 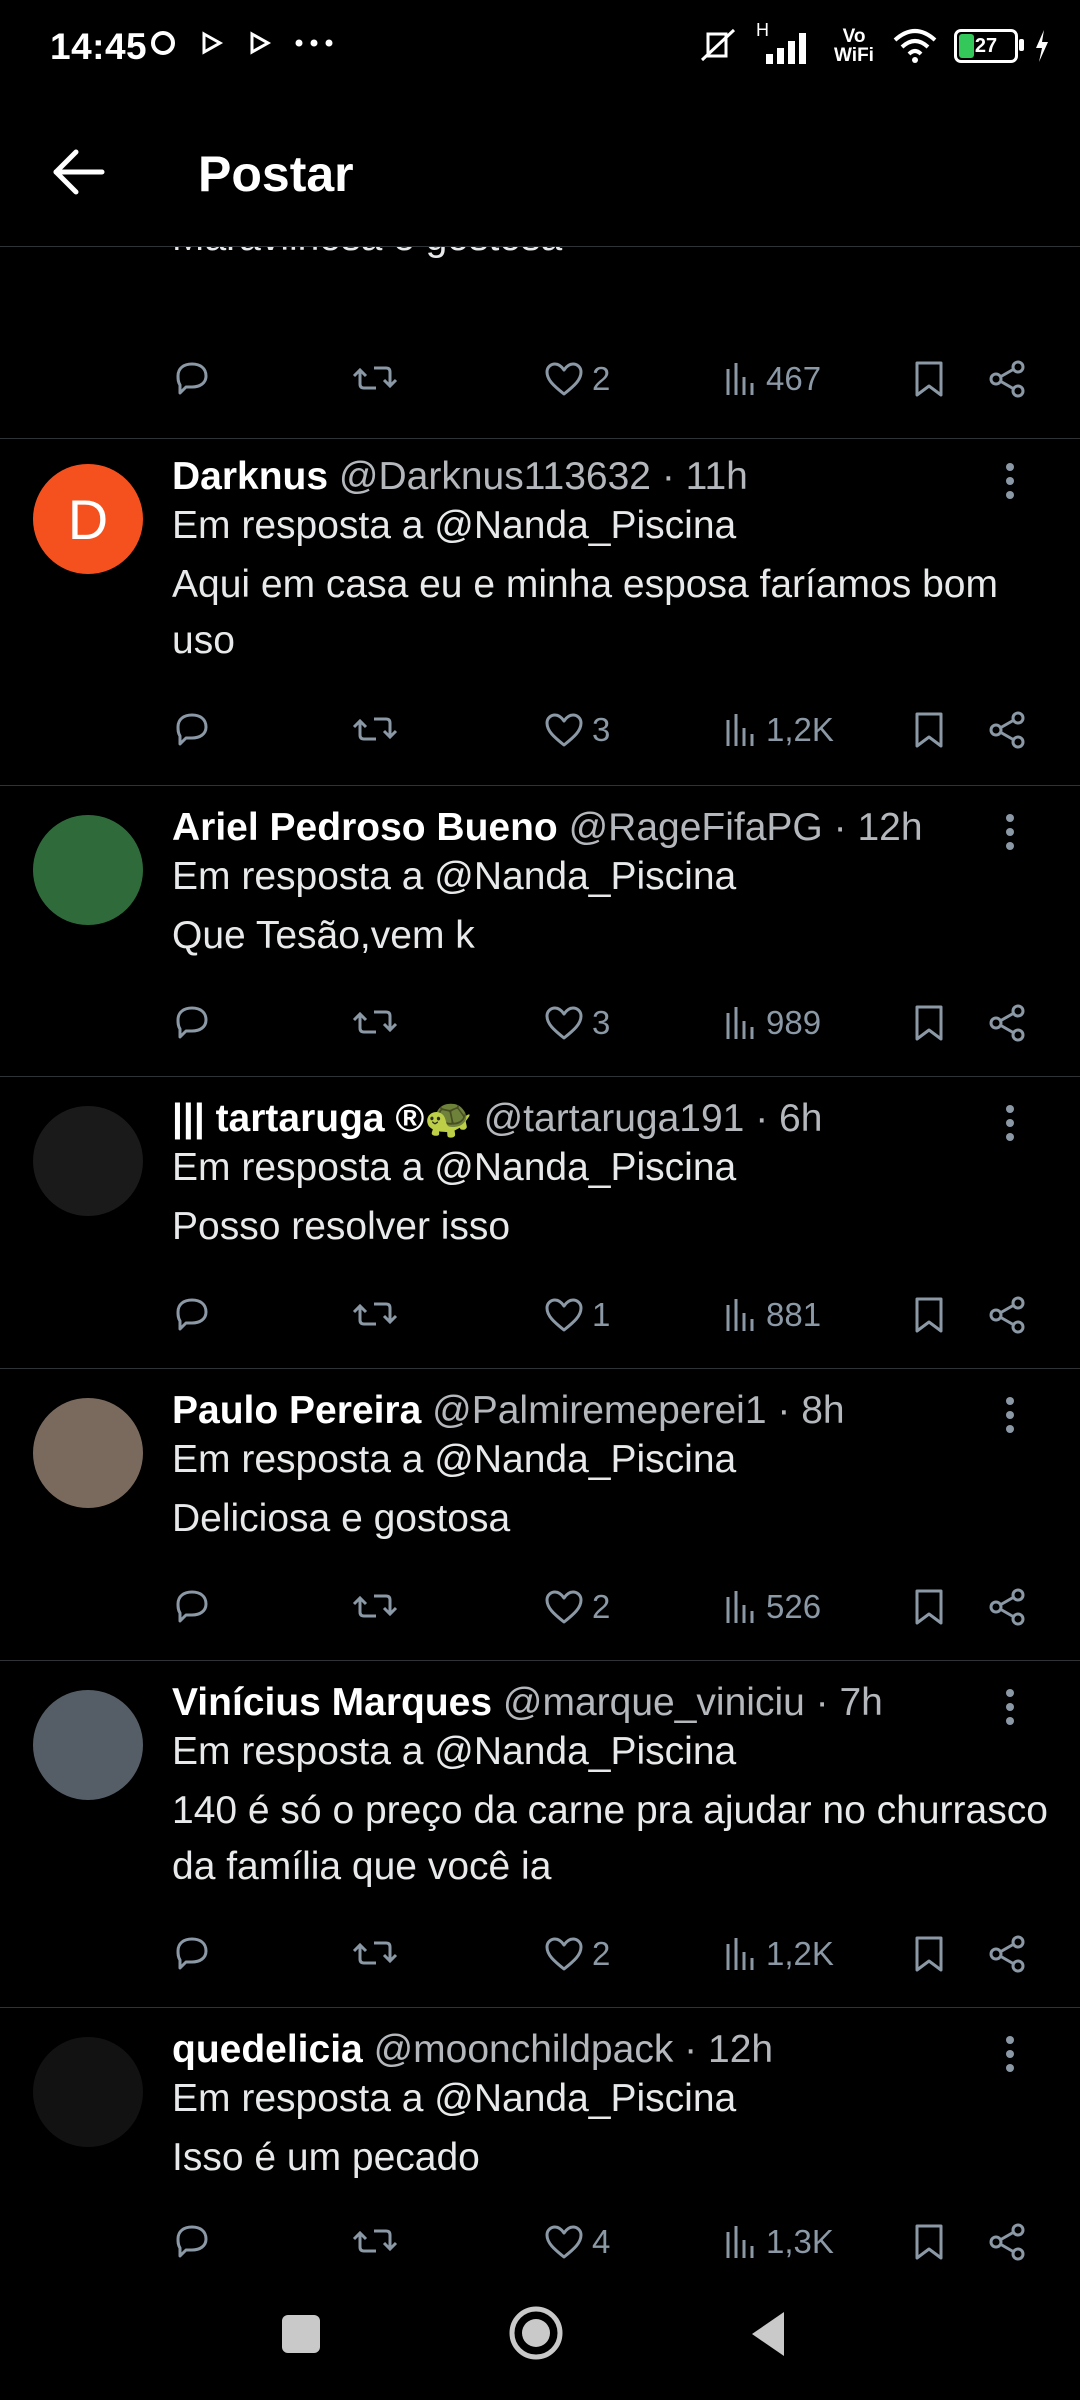 What do you see at coordinates (524, 2049) in the screenshot?
I see `author-handle: @moonchildpack` at bounding box center [524, 2049].